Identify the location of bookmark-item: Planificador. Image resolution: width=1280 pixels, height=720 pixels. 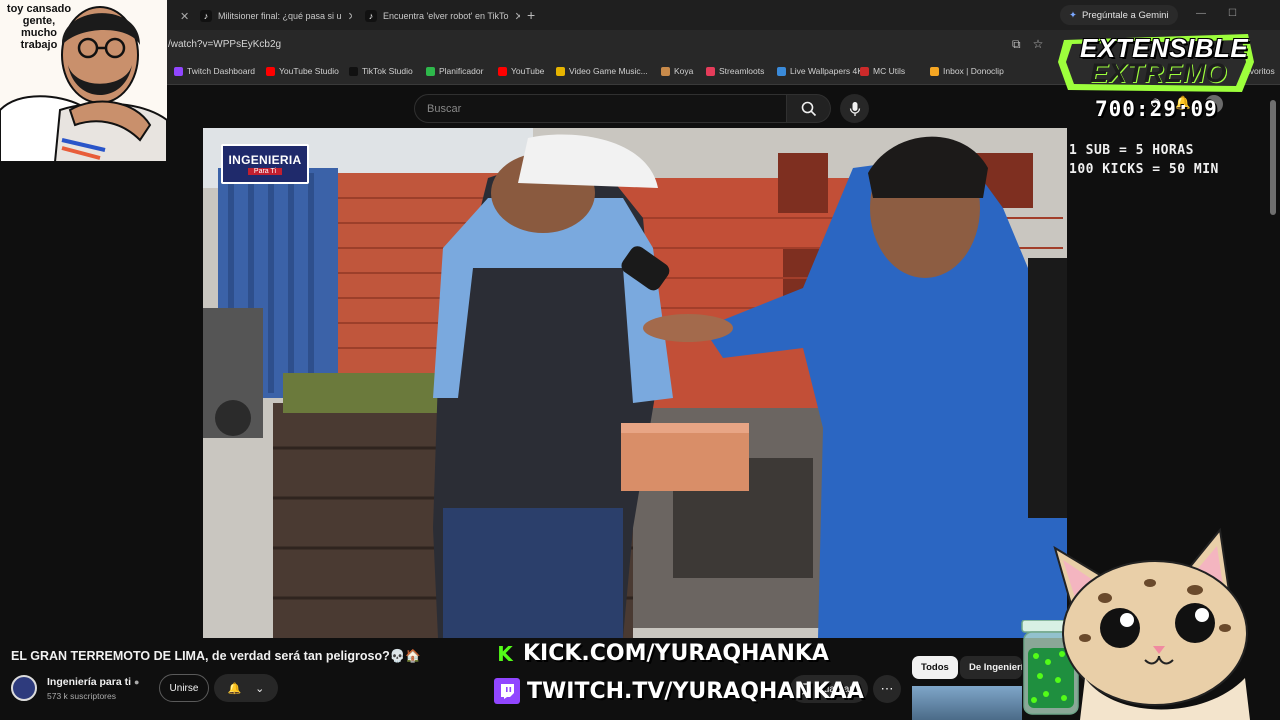
(454, 71).